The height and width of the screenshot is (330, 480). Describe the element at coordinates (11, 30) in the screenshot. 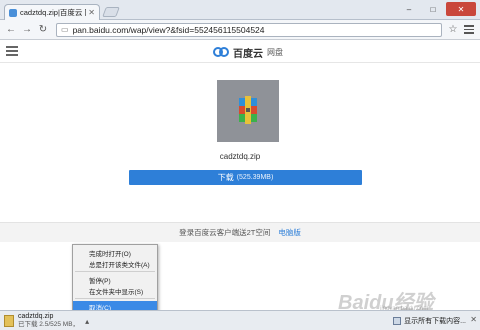

I see `back-arrow-icon: ←` at that location.